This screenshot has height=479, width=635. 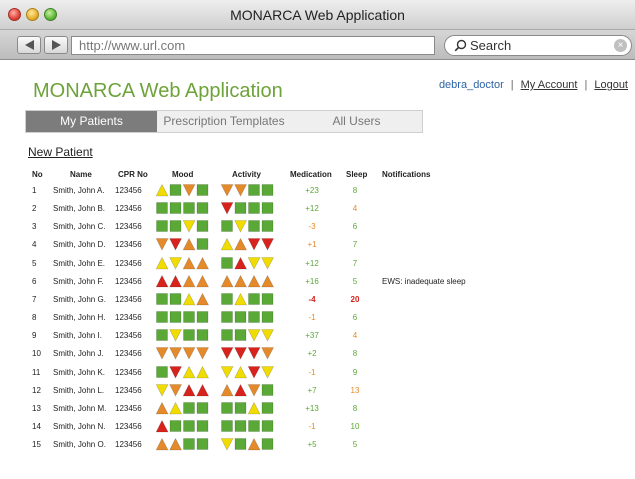 I want to click on search-field: Search ×, so click(x=538, y=45).